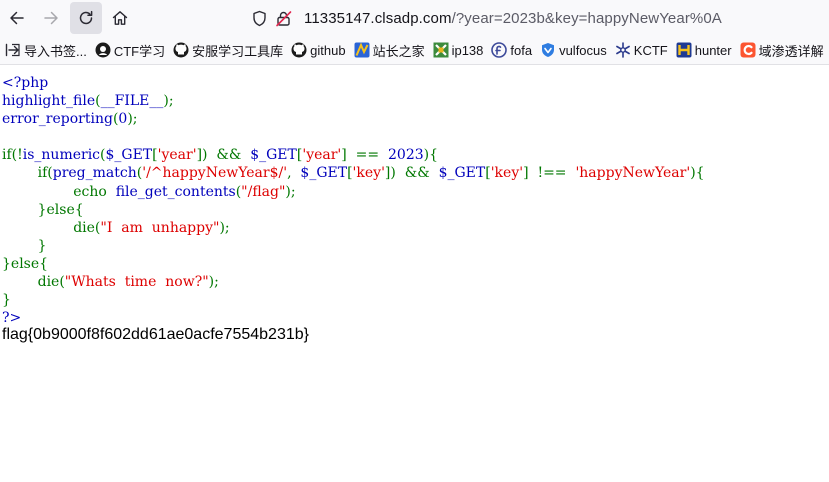  I want to click on url-host: 11335147.clsadp.com, so click(378, 18).